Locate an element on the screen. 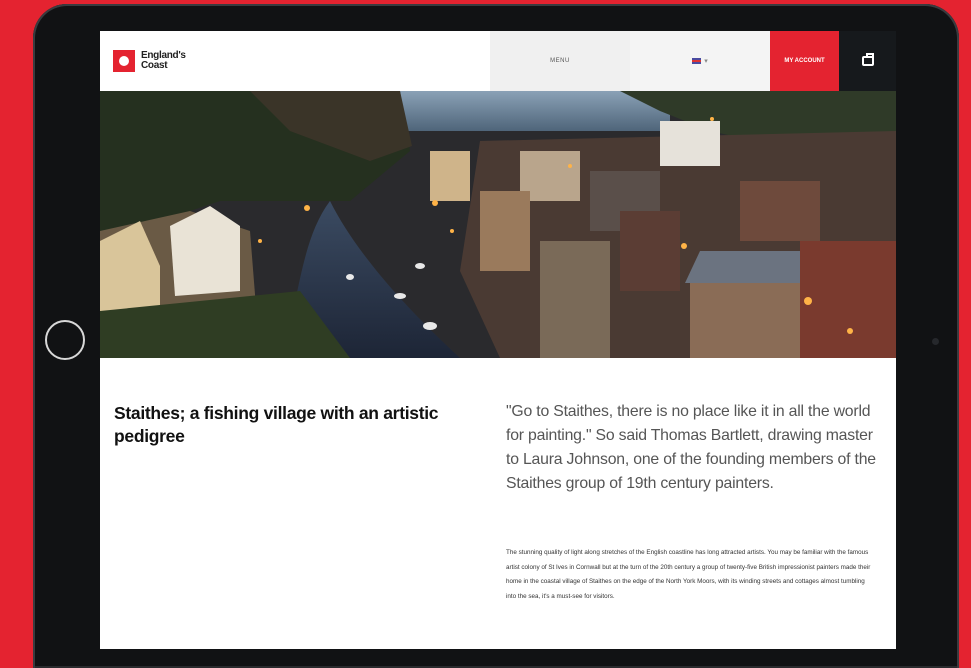 The image size is (971, 668). logo-mark-icon is located at coordinates (124, 61).